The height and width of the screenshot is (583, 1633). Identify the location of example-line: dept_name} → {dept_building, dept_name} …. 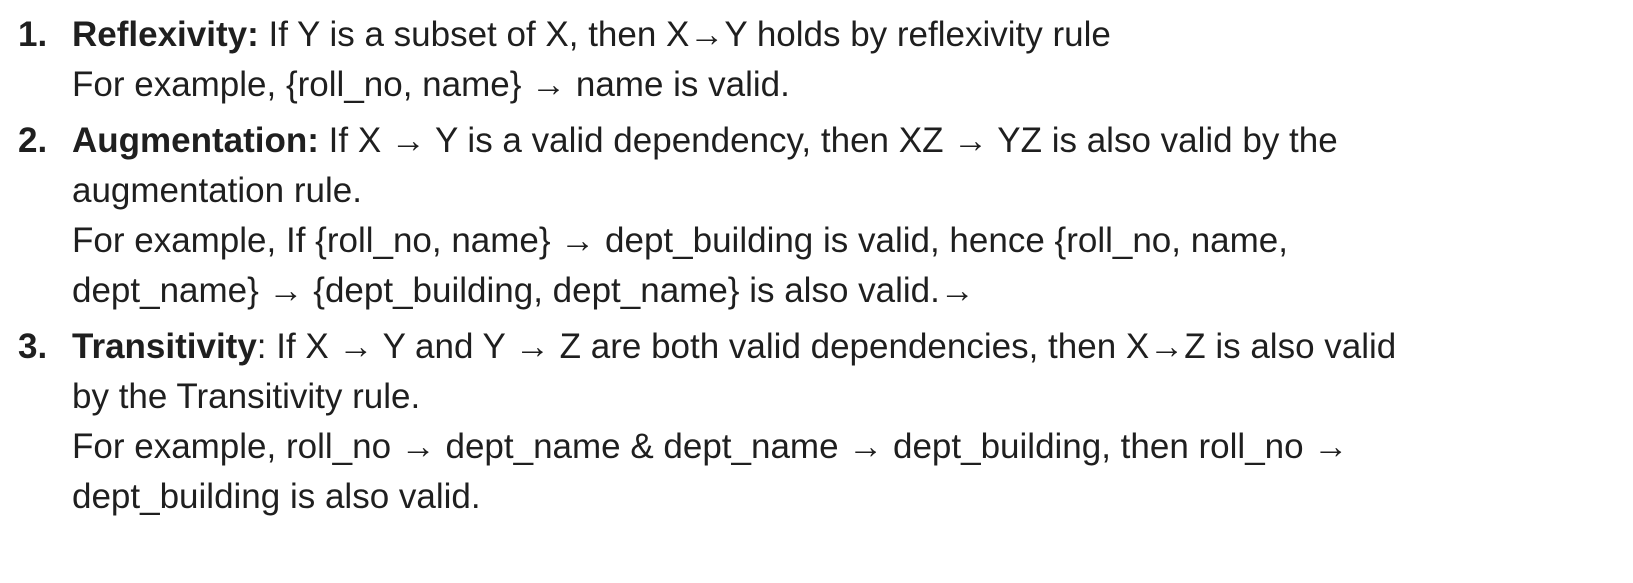
(523, 290).